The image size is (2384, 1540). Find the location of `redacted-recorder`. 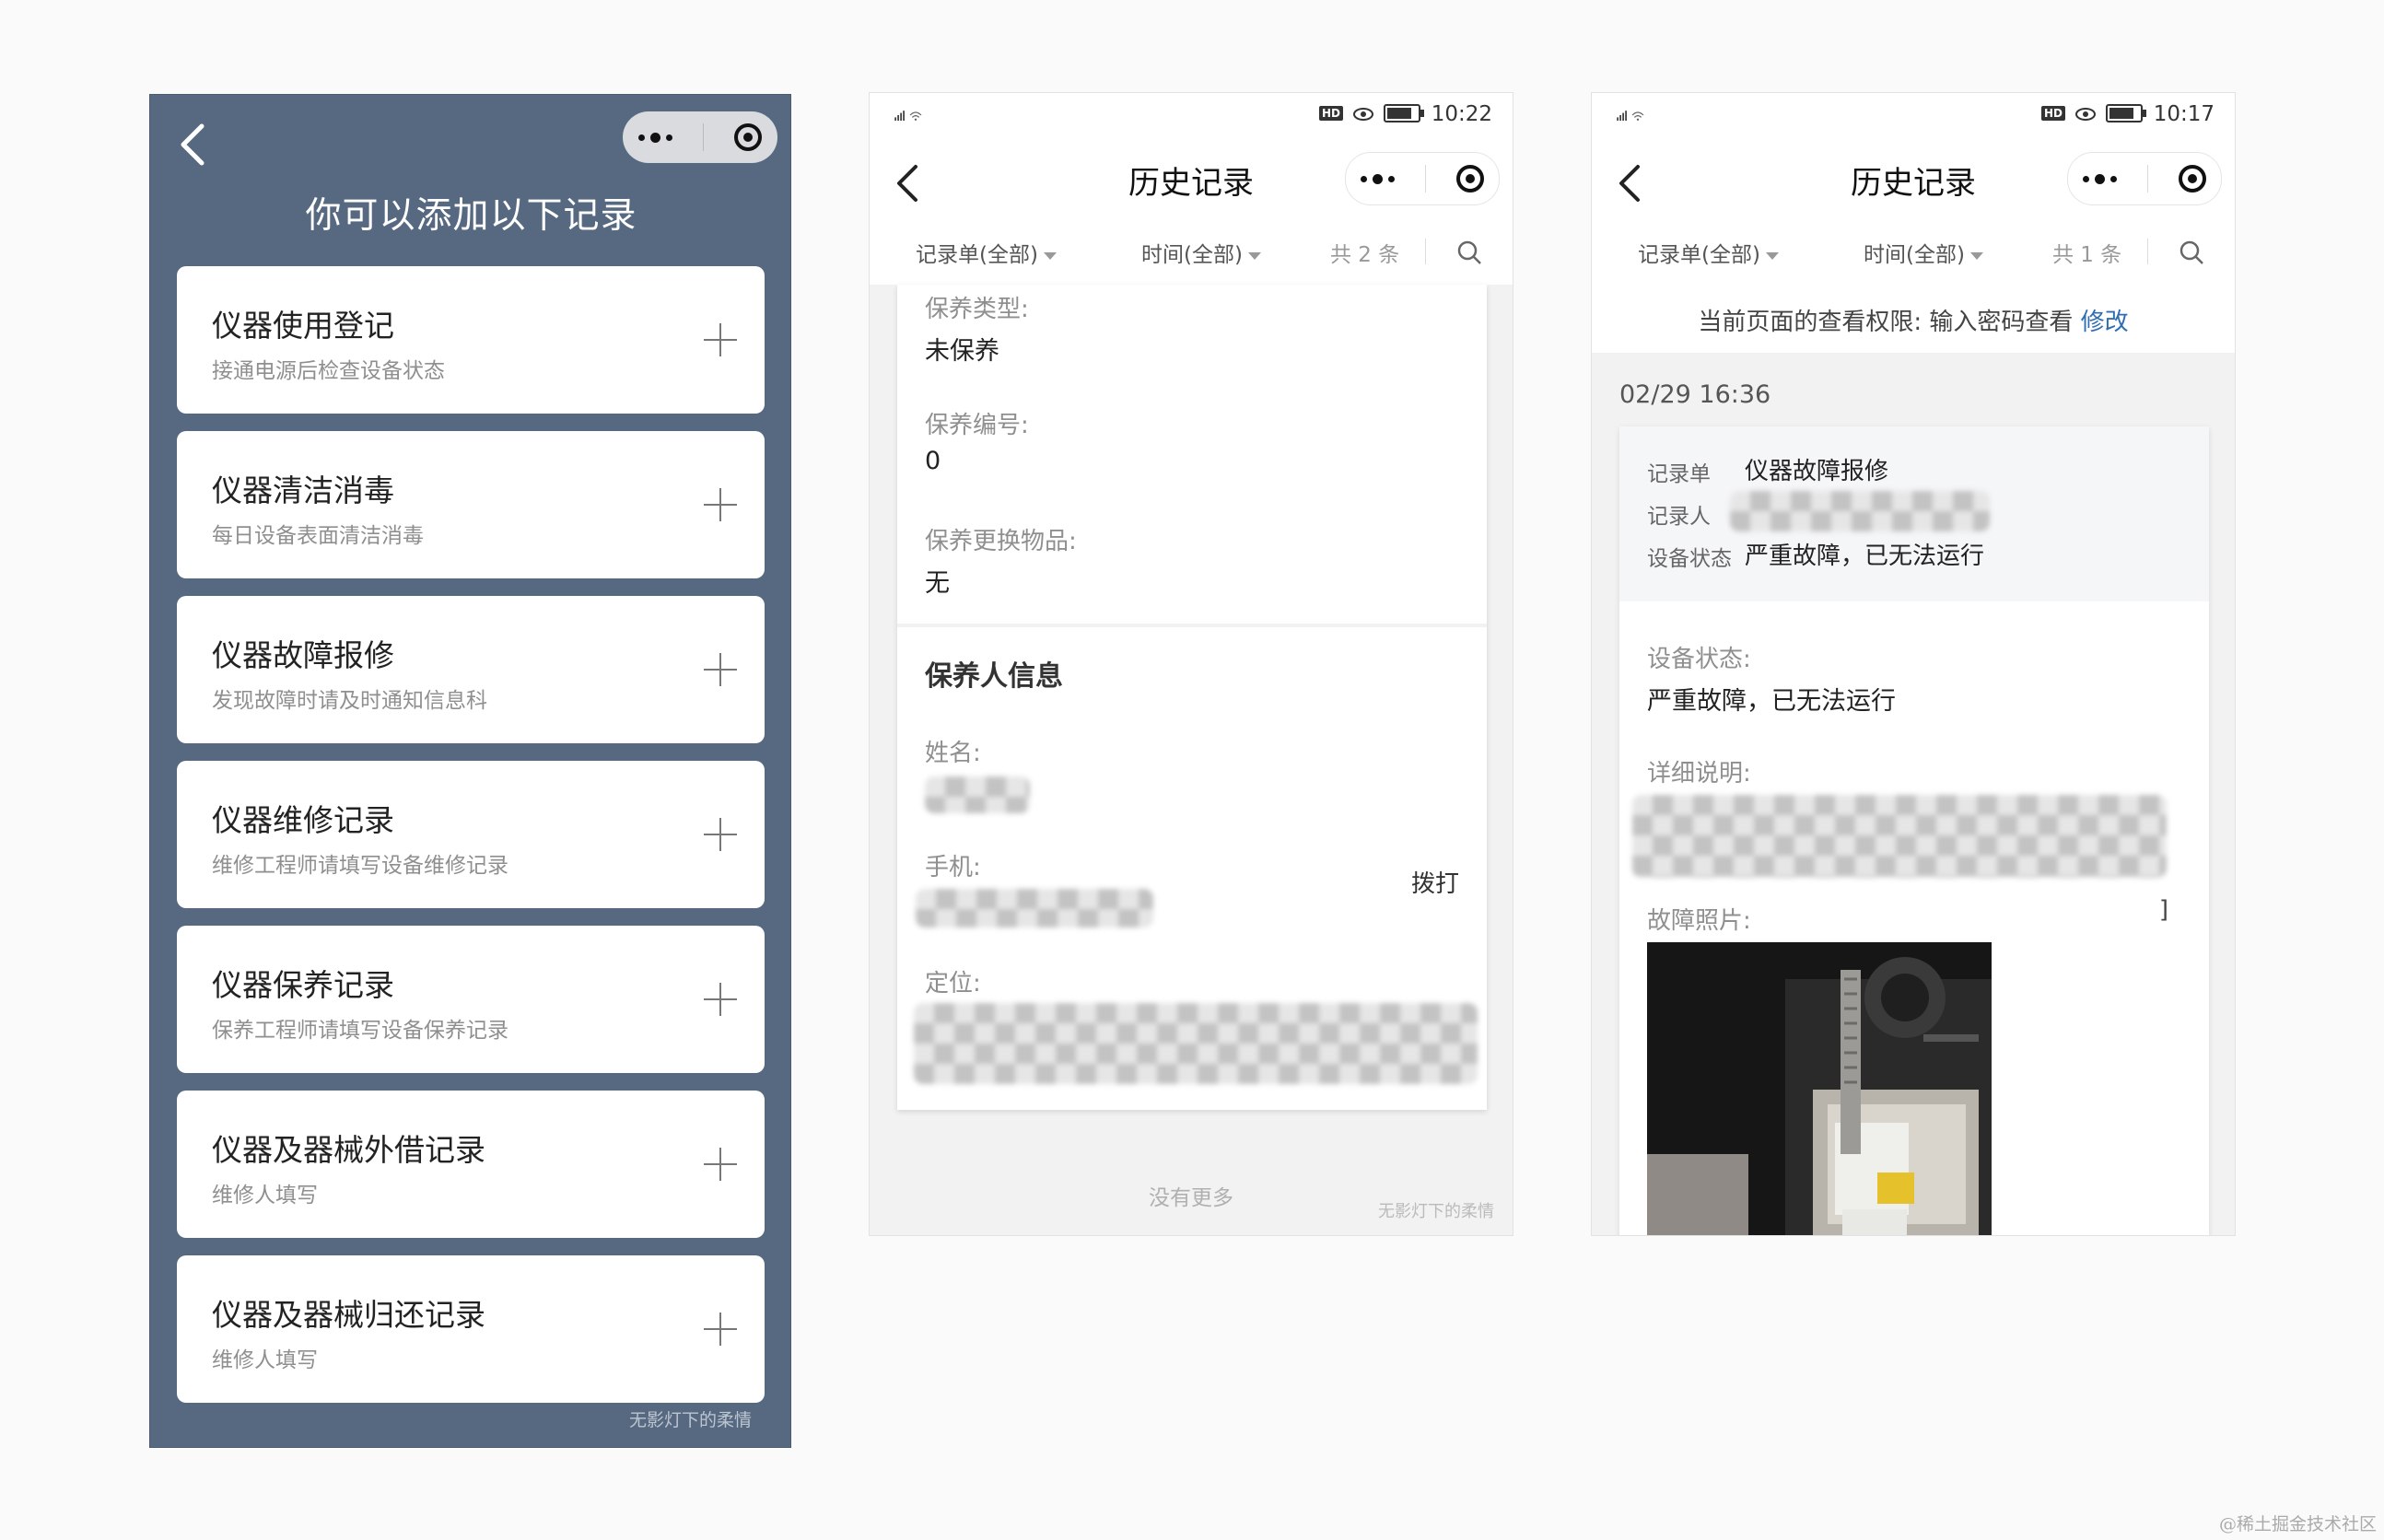

redacted-recorder is located at coordinates (1860, 511).